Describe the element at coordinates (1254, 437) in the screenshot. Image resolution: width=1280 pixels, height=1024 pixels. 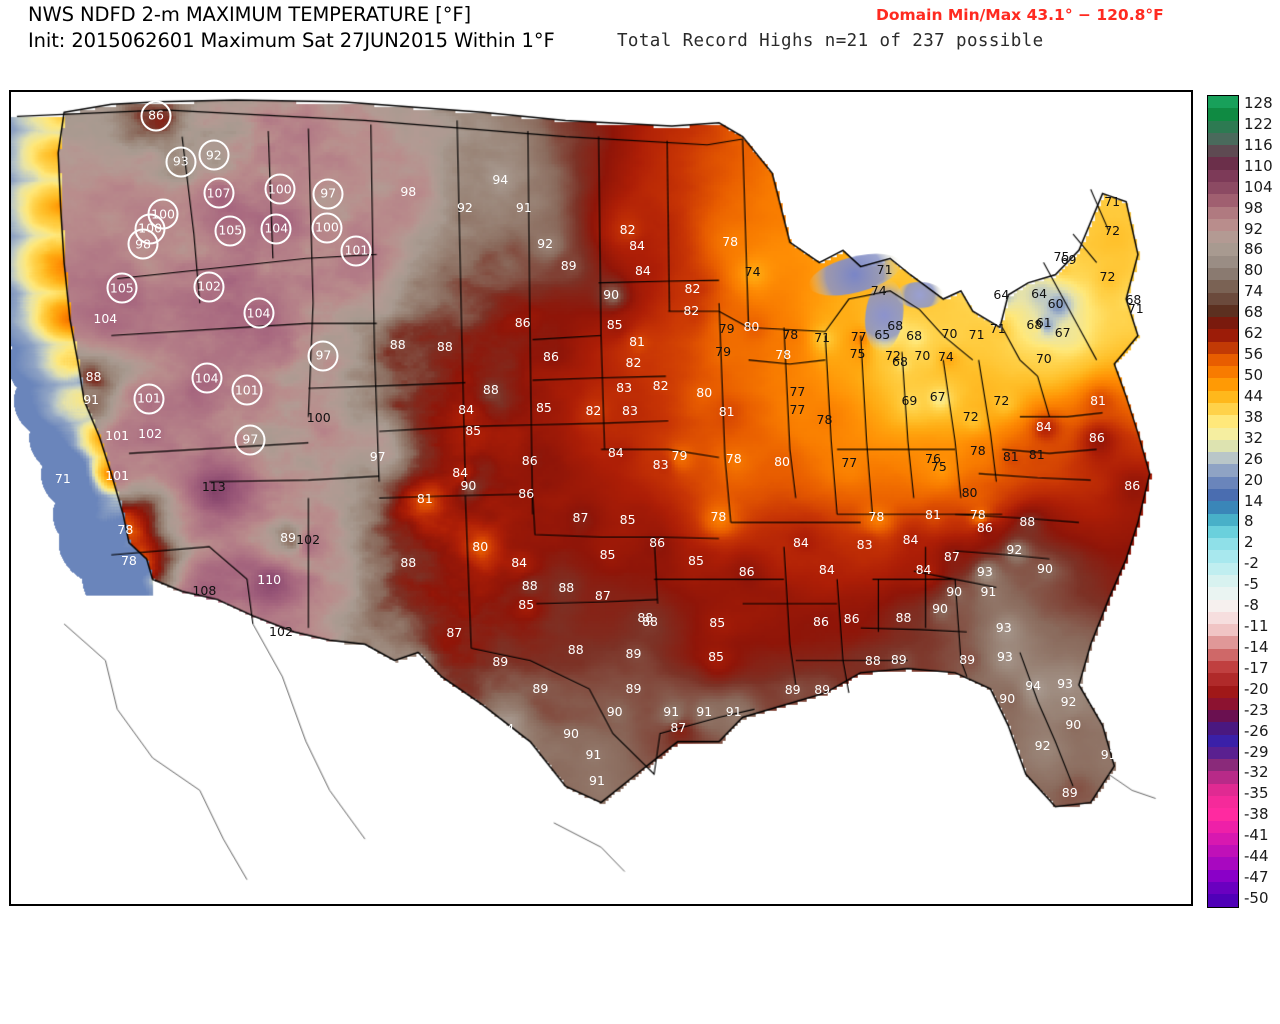
I see `colorbar-tick: 32` at that location.